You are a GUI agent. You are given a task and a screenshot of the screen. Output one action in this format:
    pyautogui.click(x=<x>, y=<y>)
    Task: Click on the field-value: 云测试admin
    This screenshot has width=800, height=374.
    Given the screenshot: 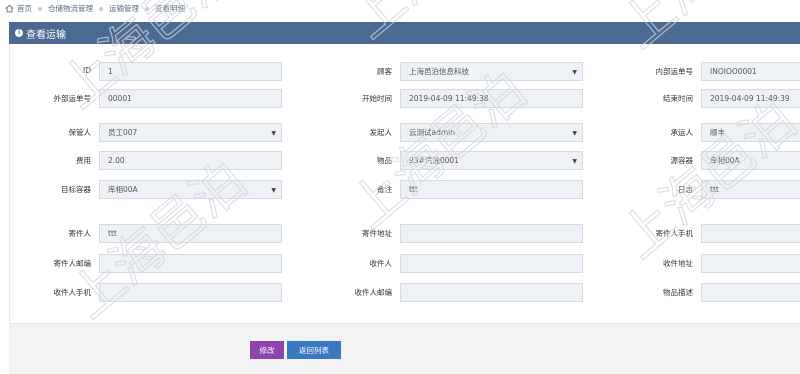 What is the action you would take?
    pyautogui.click(x=432, y=132)
    